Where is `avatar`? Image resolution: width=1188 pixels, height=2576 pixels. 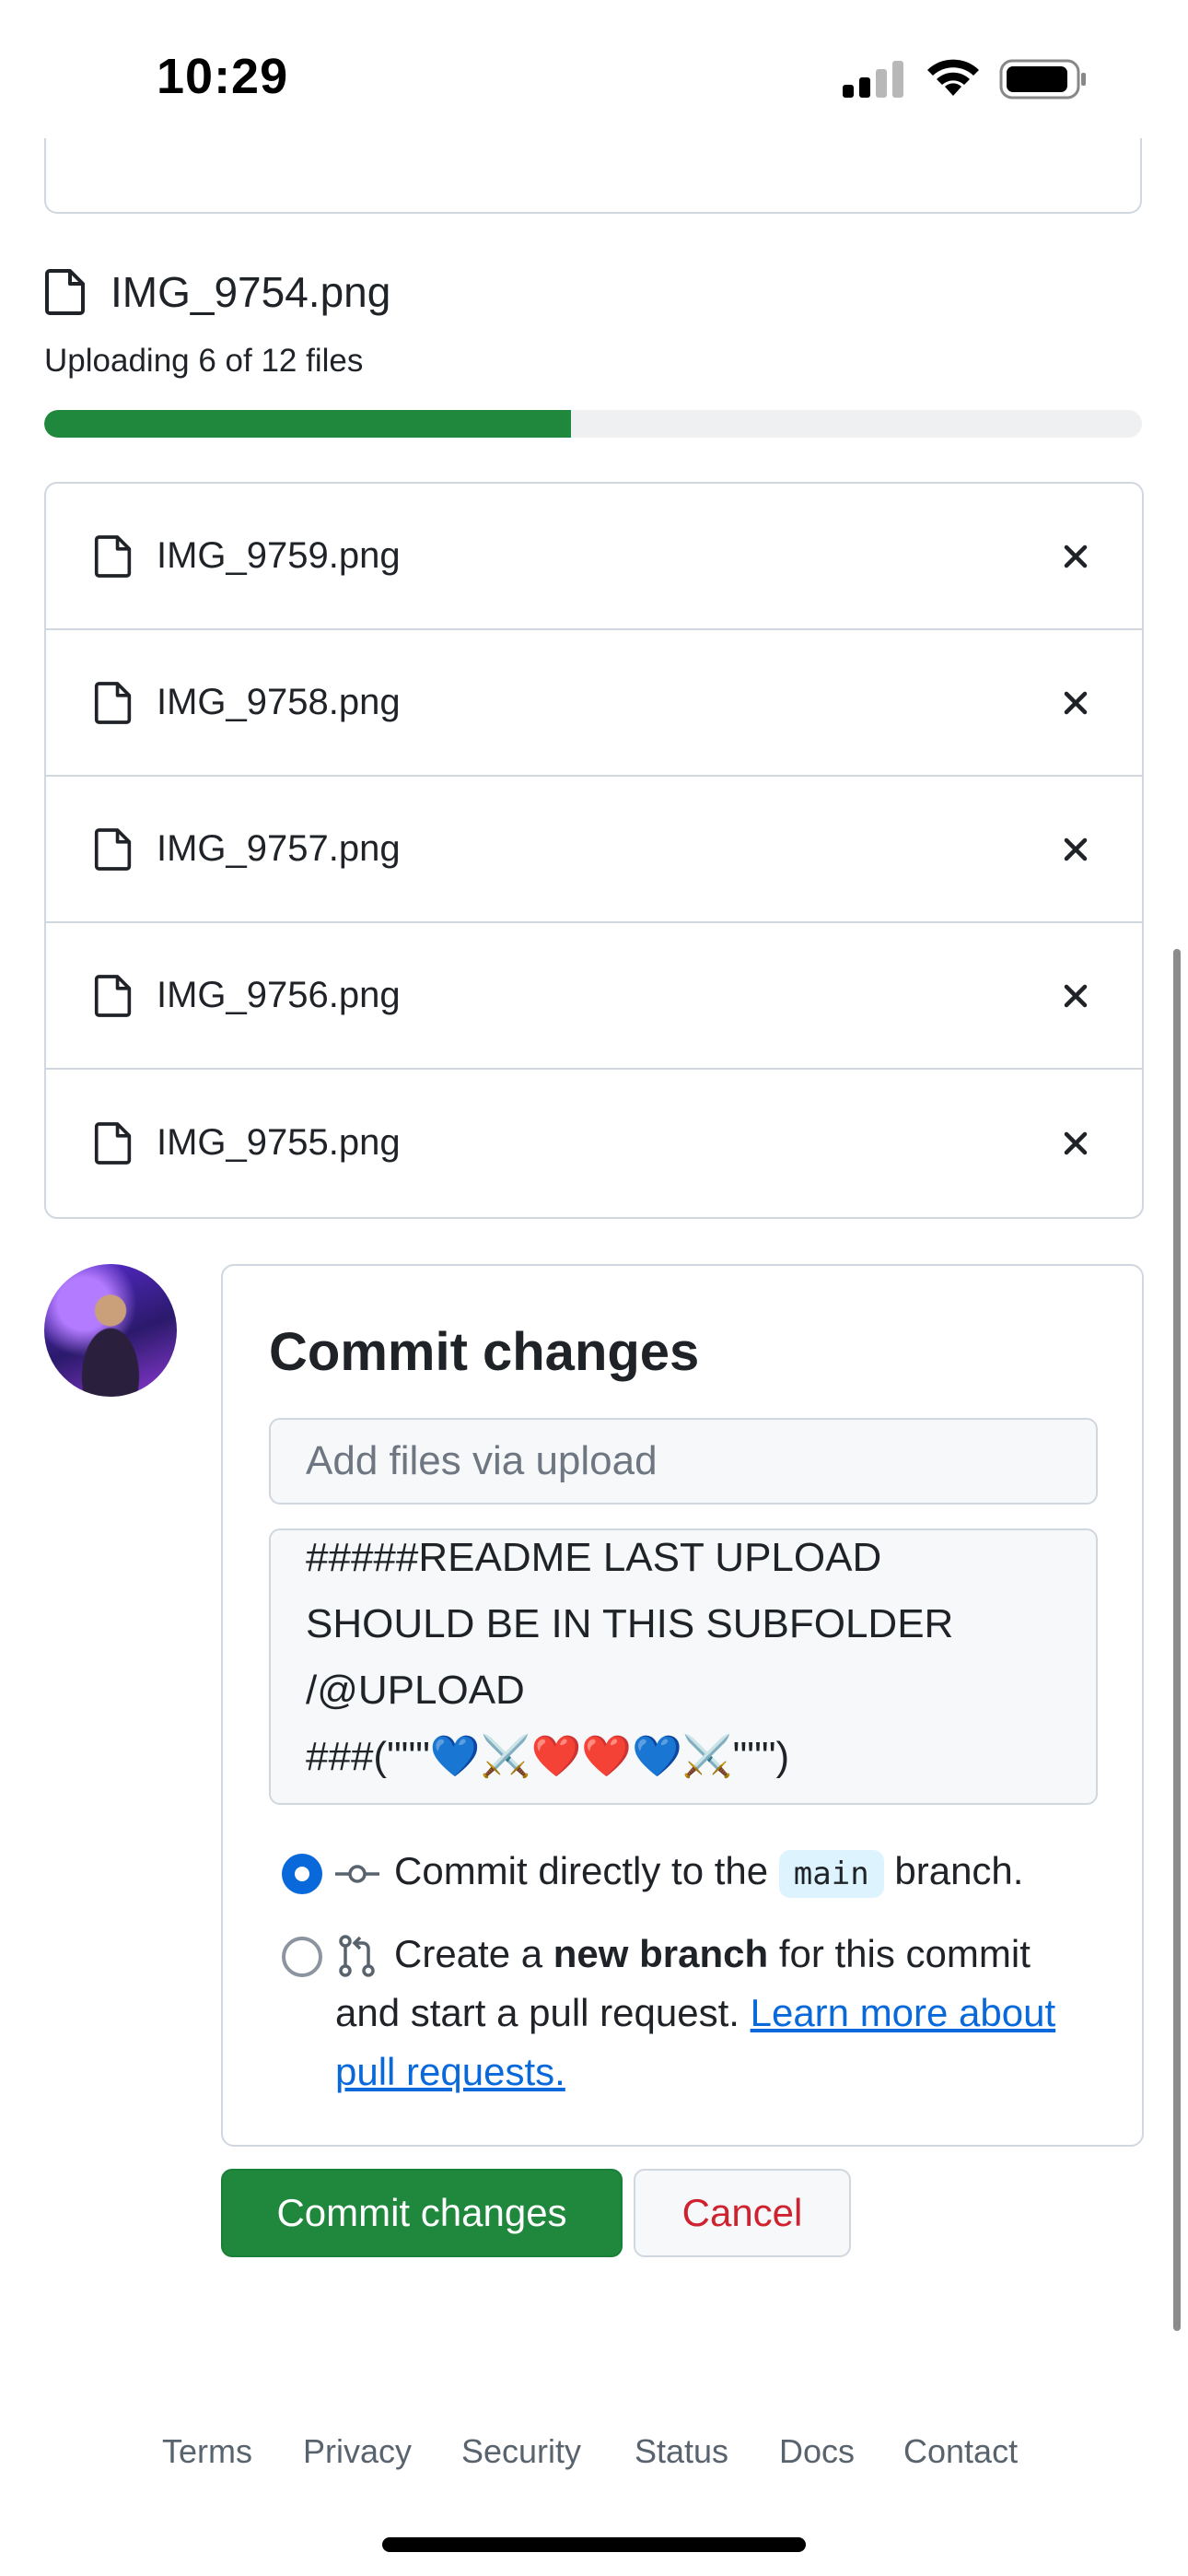 avatar is located at coordinates (111, 1330).